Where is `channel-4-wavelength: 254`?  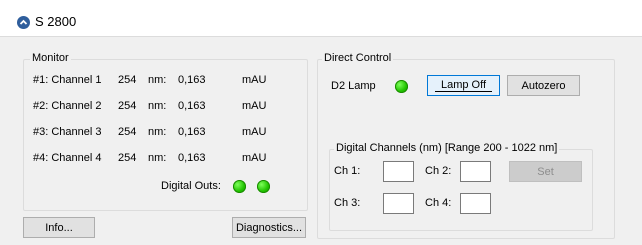
channel-4-wavelength: 254 is located at coordinates (127, 158).